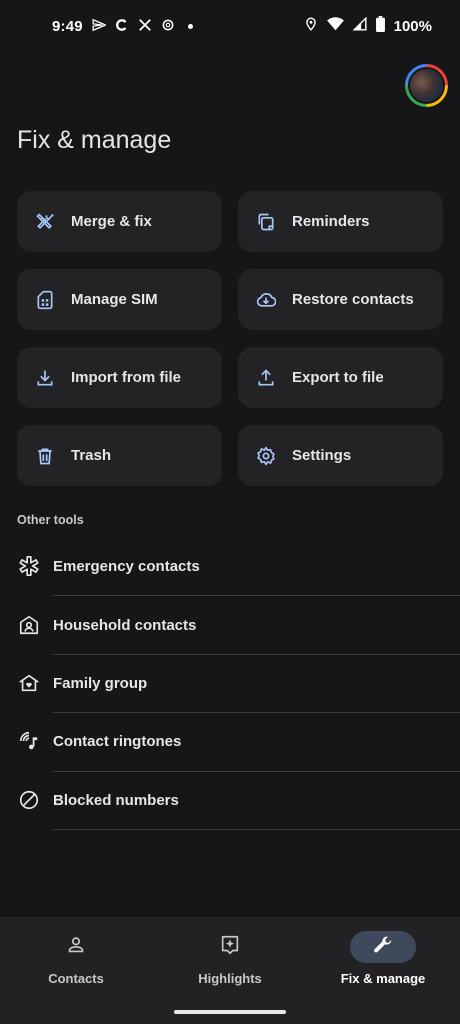 This screenshot has height=1024, width=460. Describe the element at coordinates (91, 455) in the screenshot. I see `card-label: Trash` at that location.